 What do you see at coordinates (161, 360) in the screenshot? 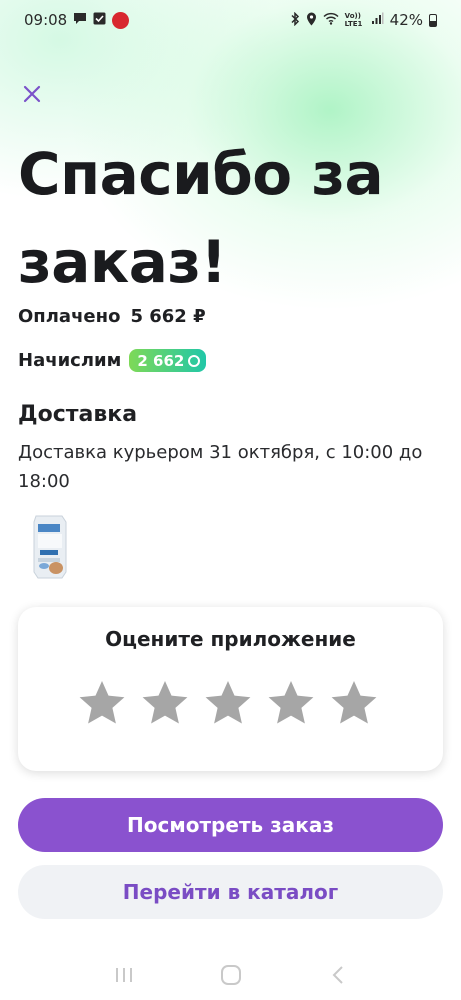
I see `bonus-amount: 2 662` at bounding box center [161, 360].